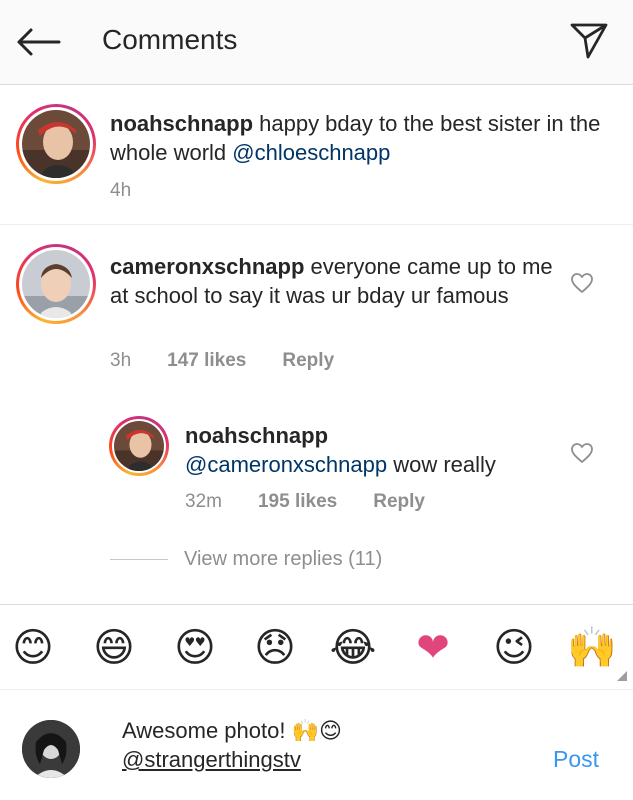 Image resolution: width=633 pixels, height=800 pixels. I want to click on view-more-label: View more replies (11), so click(283, 559).